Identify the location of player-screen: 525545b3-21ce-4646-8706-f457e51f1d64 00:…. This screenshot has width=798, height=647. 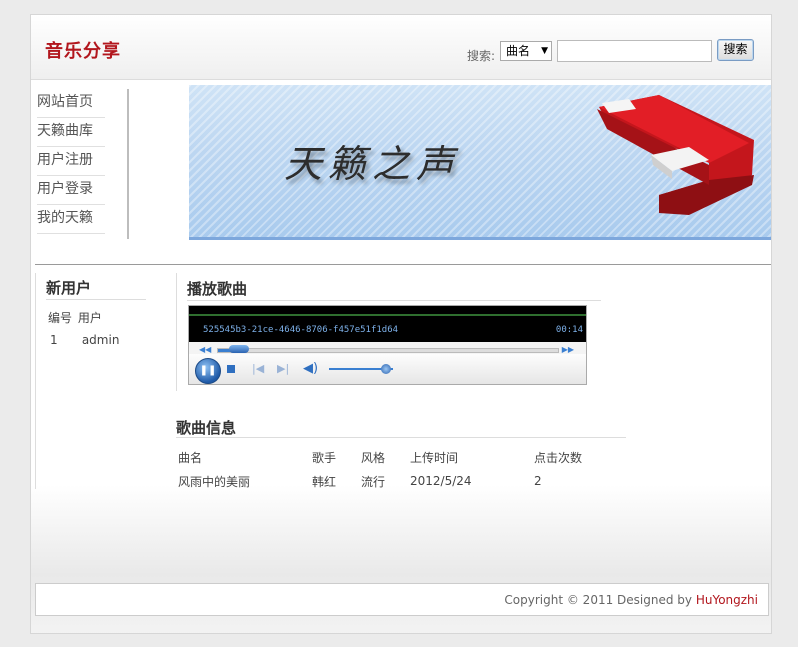
(387, 324).